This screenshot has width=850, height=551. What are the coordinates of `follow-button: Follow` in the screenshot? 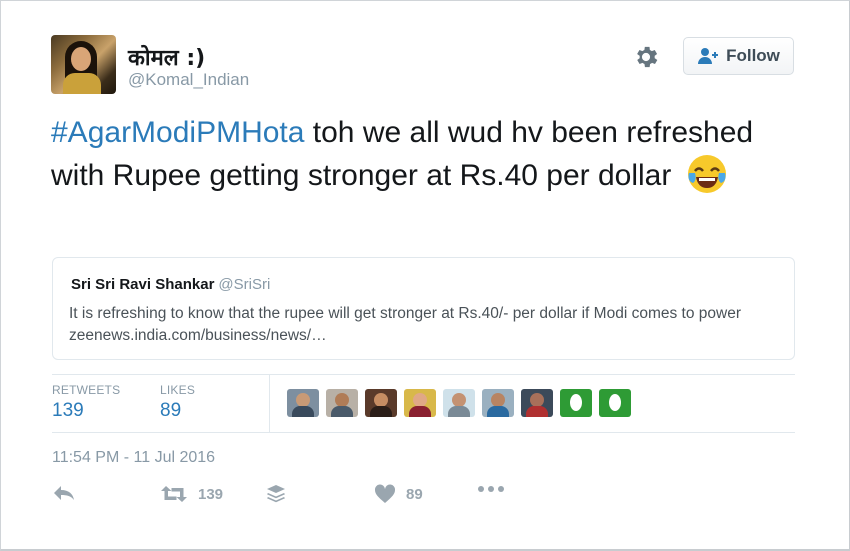 It's located at (738, 56).